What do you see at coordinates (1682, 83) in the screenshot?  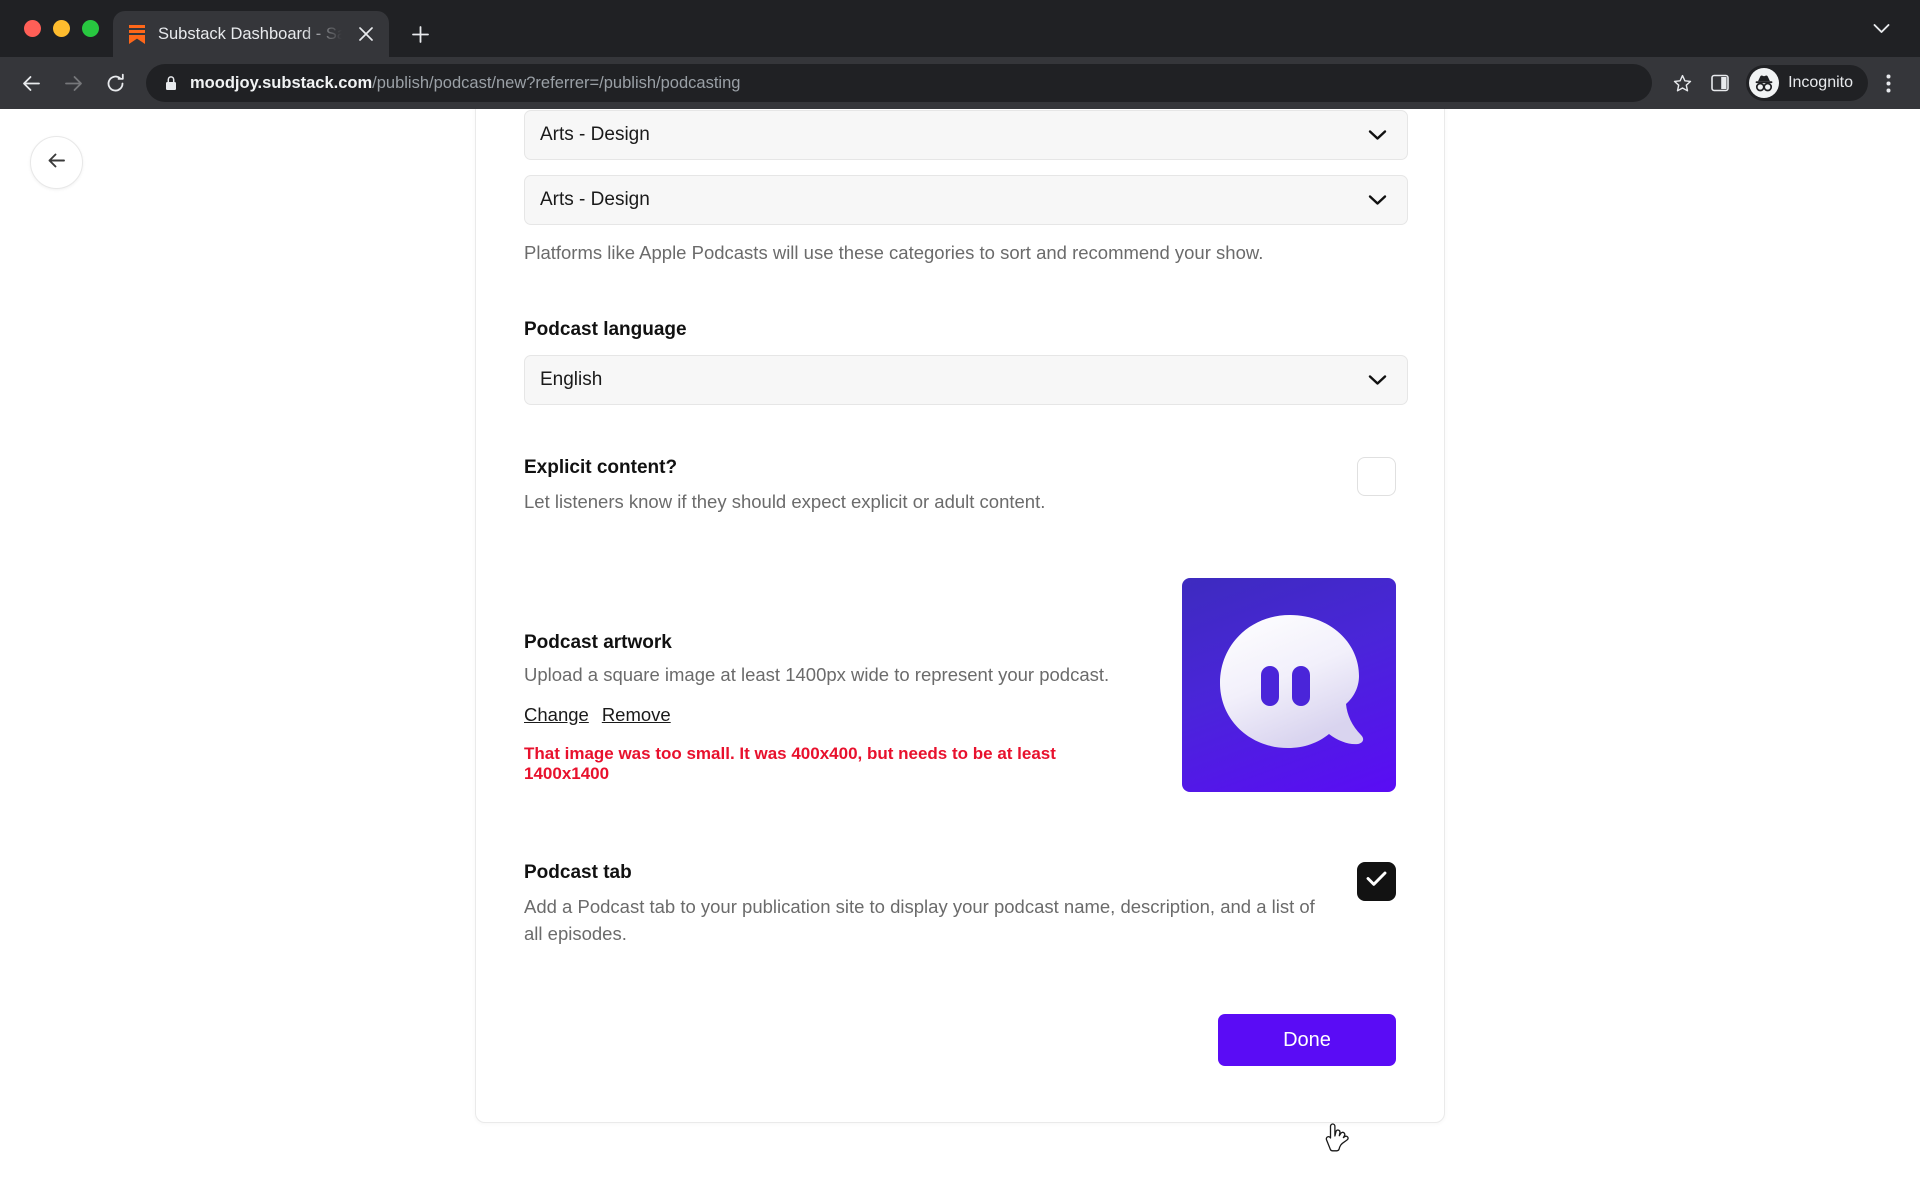 I see `star-icon` at bounding box center [1682, 83].